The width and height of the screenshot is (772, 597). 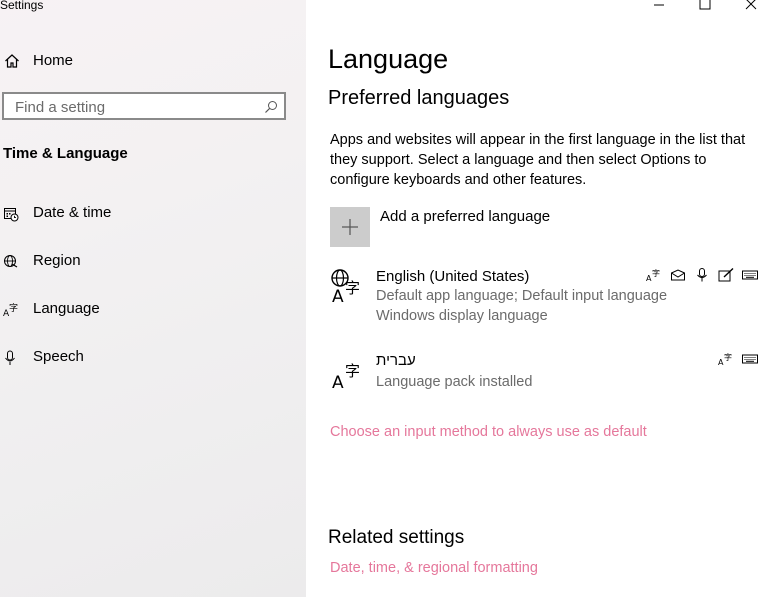 I want to click on globe-icon, so click(x=11, y=261).